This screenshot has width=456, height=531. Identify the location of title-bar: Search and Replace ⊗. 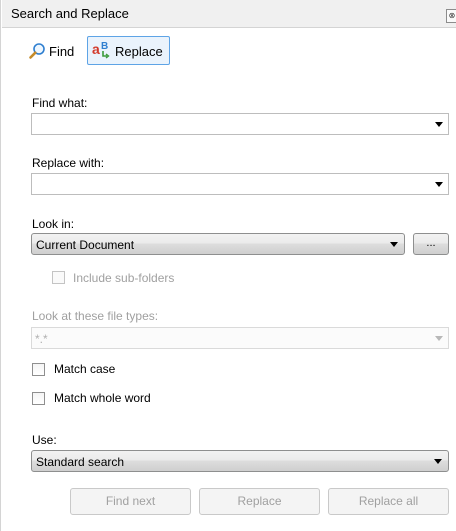
(229, 14).